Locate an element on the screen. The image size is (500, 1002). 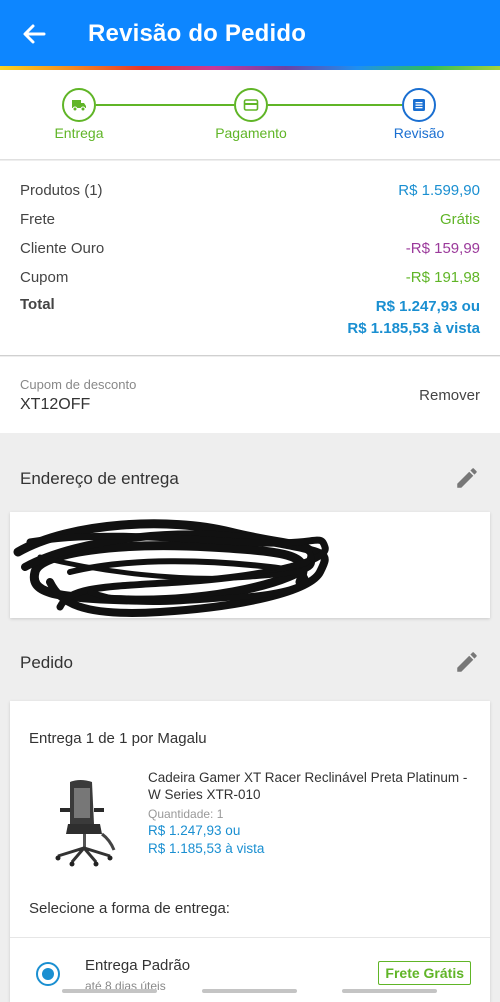
divider is located at coordinates (250, 937).